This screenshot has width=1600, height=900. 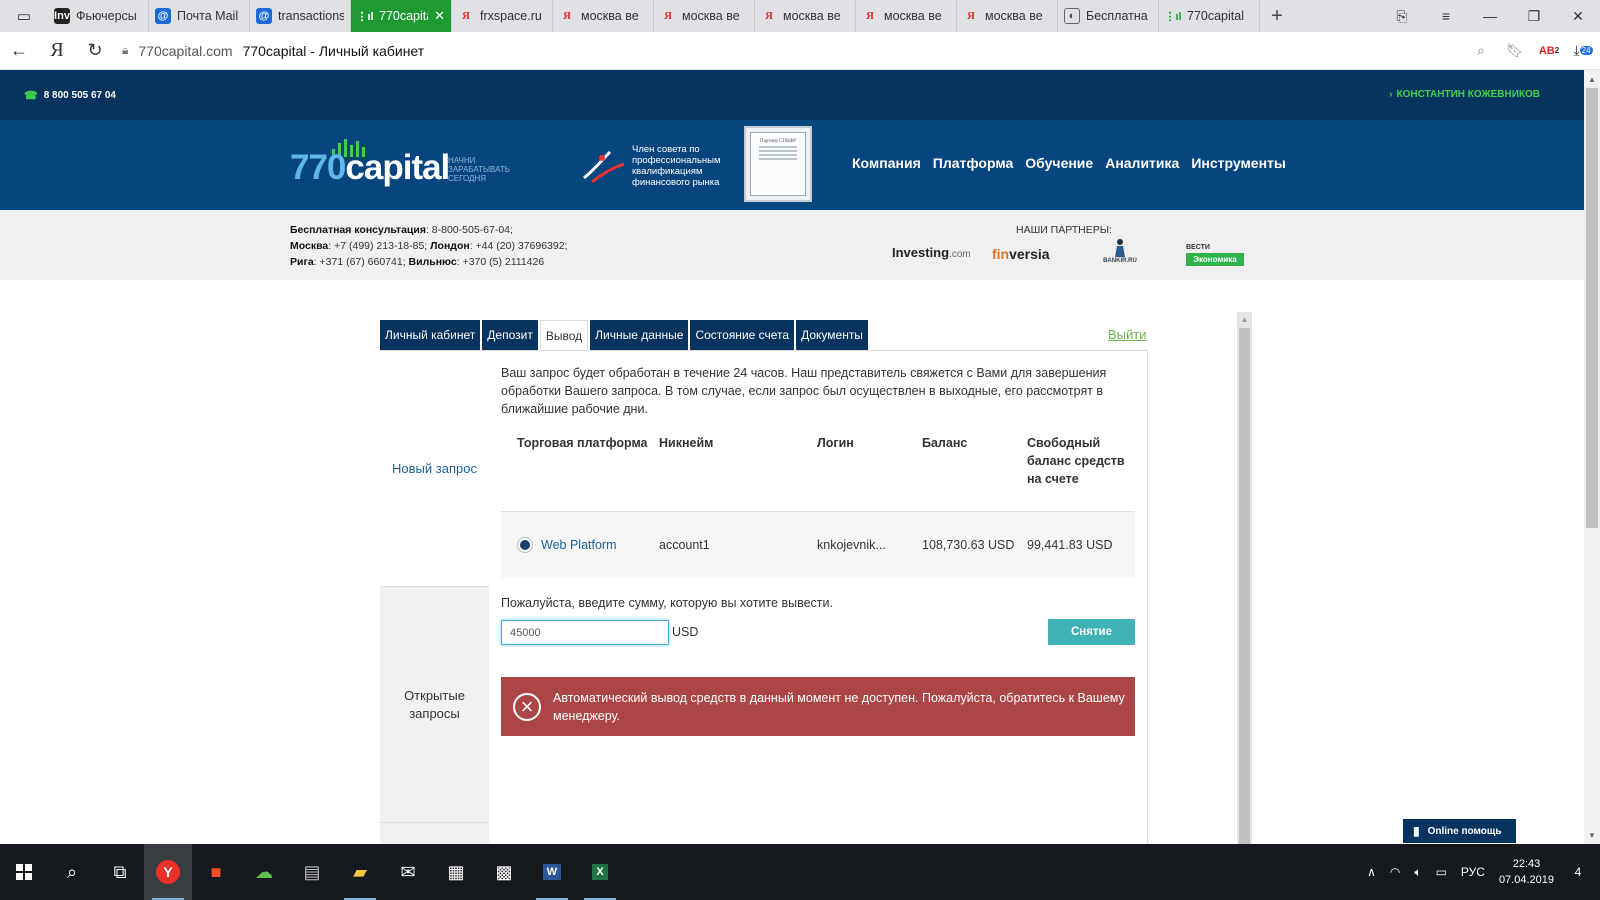 What do you see at coordinates (57, 51) in the screenshot?
I see `yandex-button: Я` at bounding box center [57, 51].